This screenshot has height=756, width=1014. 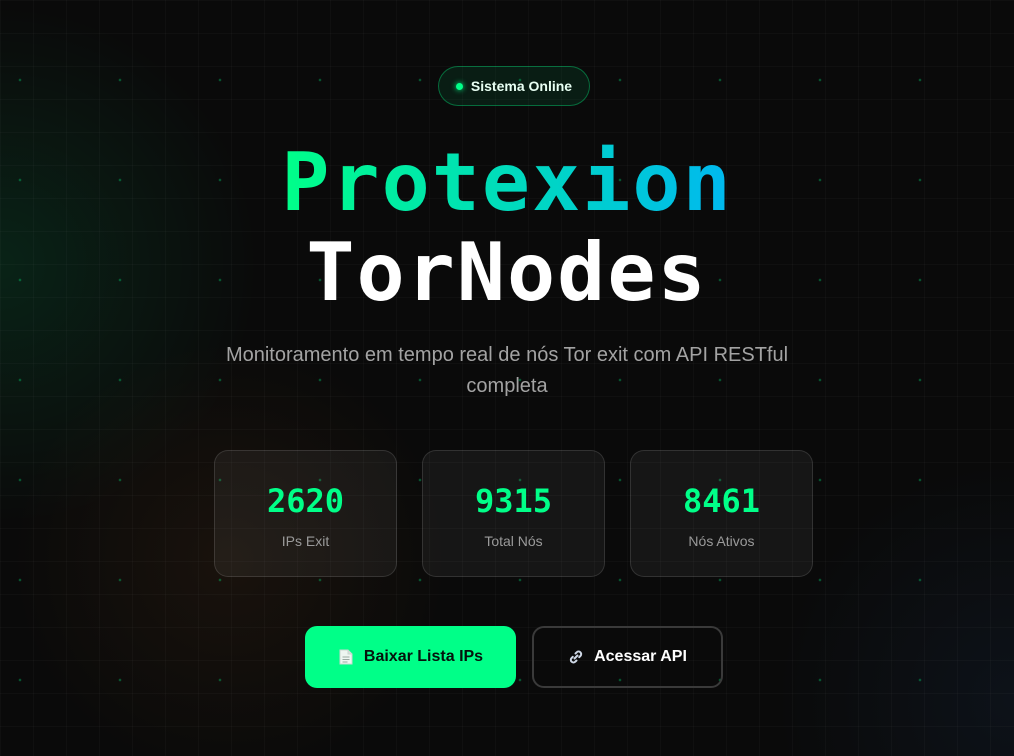 I want to click on title-brand: Protexion, so click(x=507, y=182).